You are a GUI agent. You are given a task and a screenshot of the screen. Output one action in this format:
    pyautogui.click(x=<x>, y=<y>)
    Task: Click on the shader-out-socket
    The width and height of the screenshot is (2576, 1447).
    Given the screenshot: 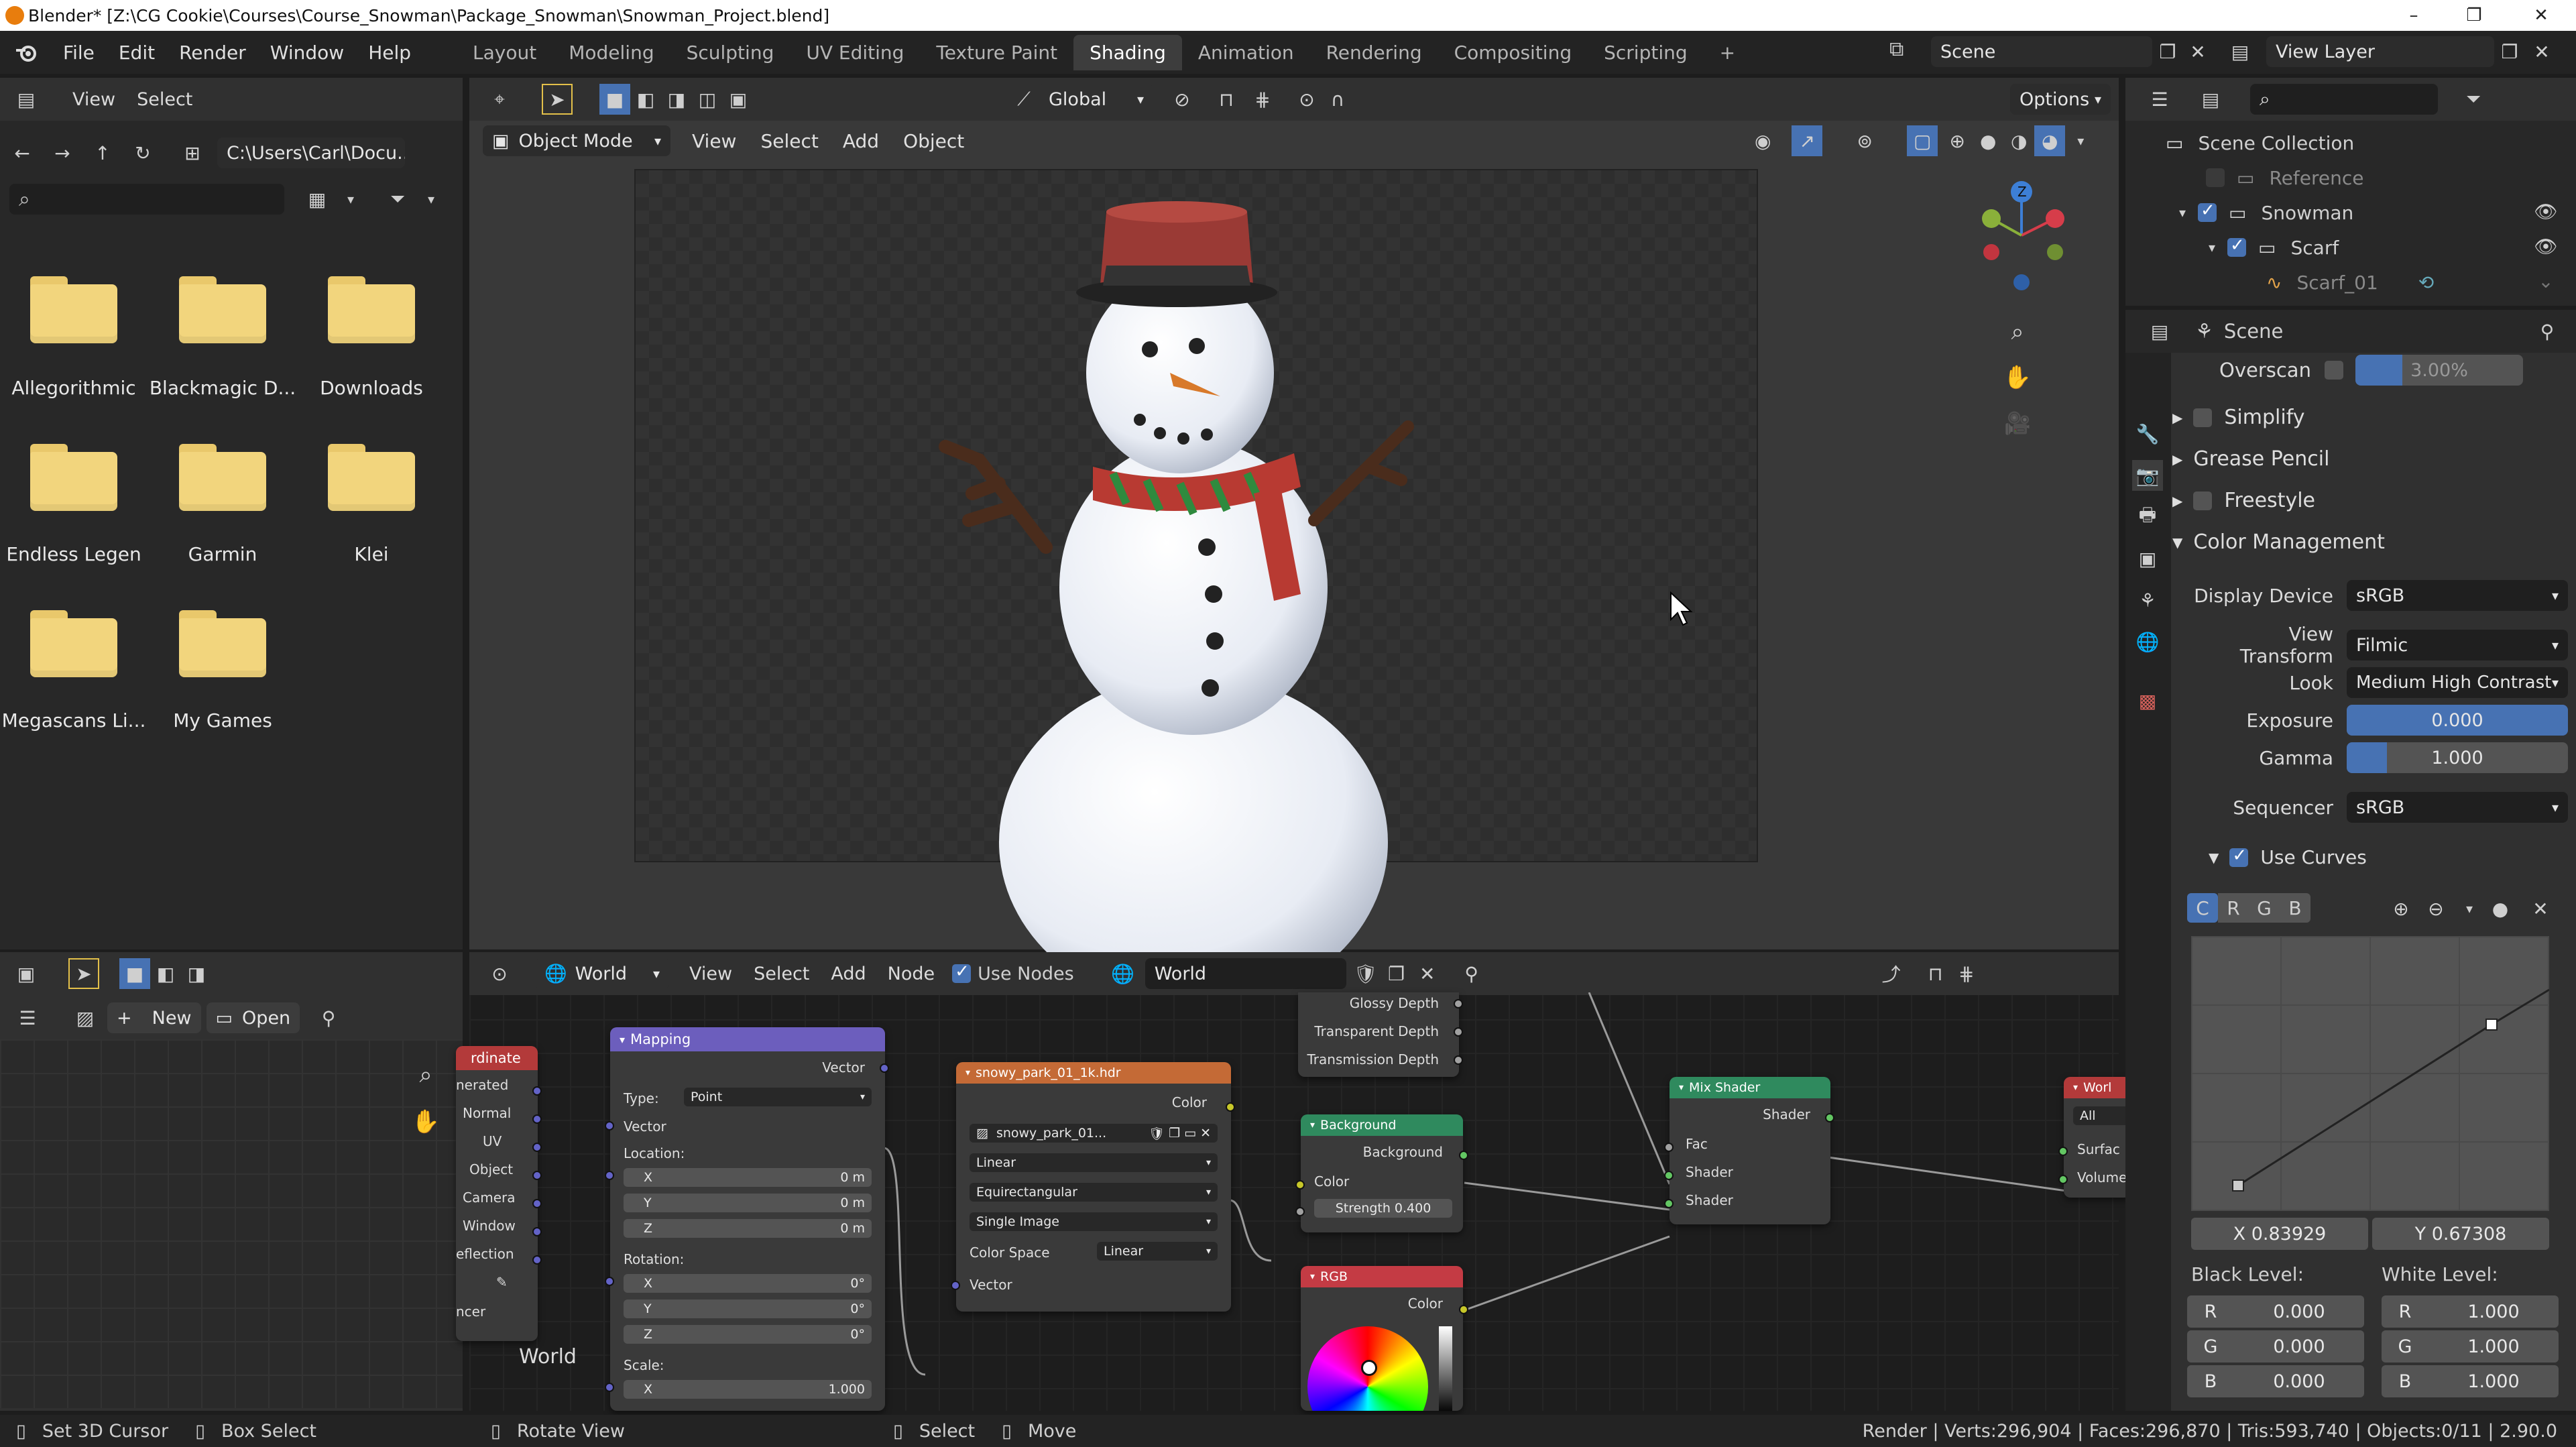 What is the action you would take?
    pyautogui.click(x=1829, y=1117)
    